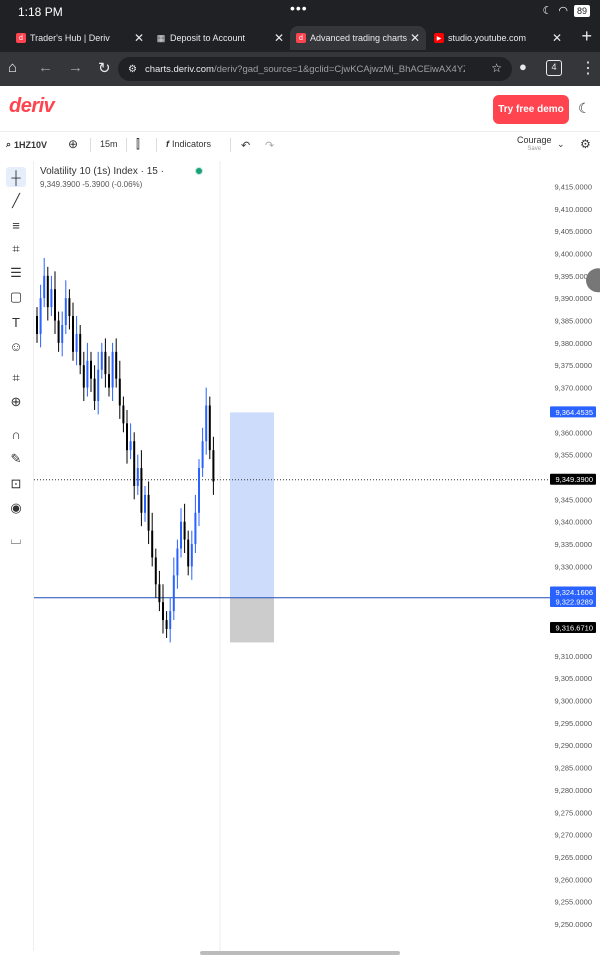 Image resolution: width=600 pixels, height=960 pixels. What do you see at coordinates (573, 790) in the screenshot?
I see `y-tick-label: 9,280.0000` at bounding box center [573, 790].